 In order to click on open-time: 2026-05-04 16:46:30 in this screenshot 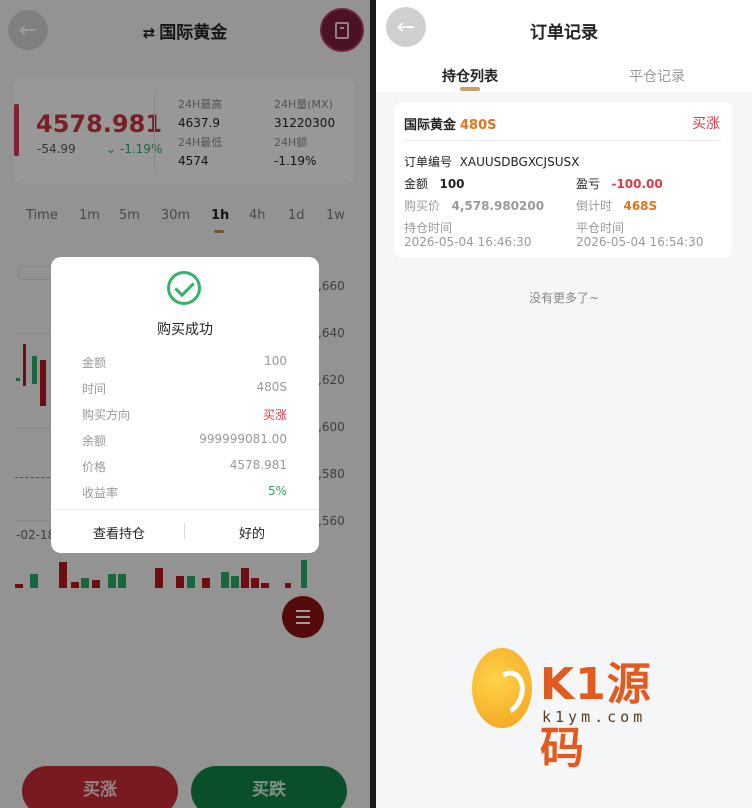, I will do `click(468, 242)`.